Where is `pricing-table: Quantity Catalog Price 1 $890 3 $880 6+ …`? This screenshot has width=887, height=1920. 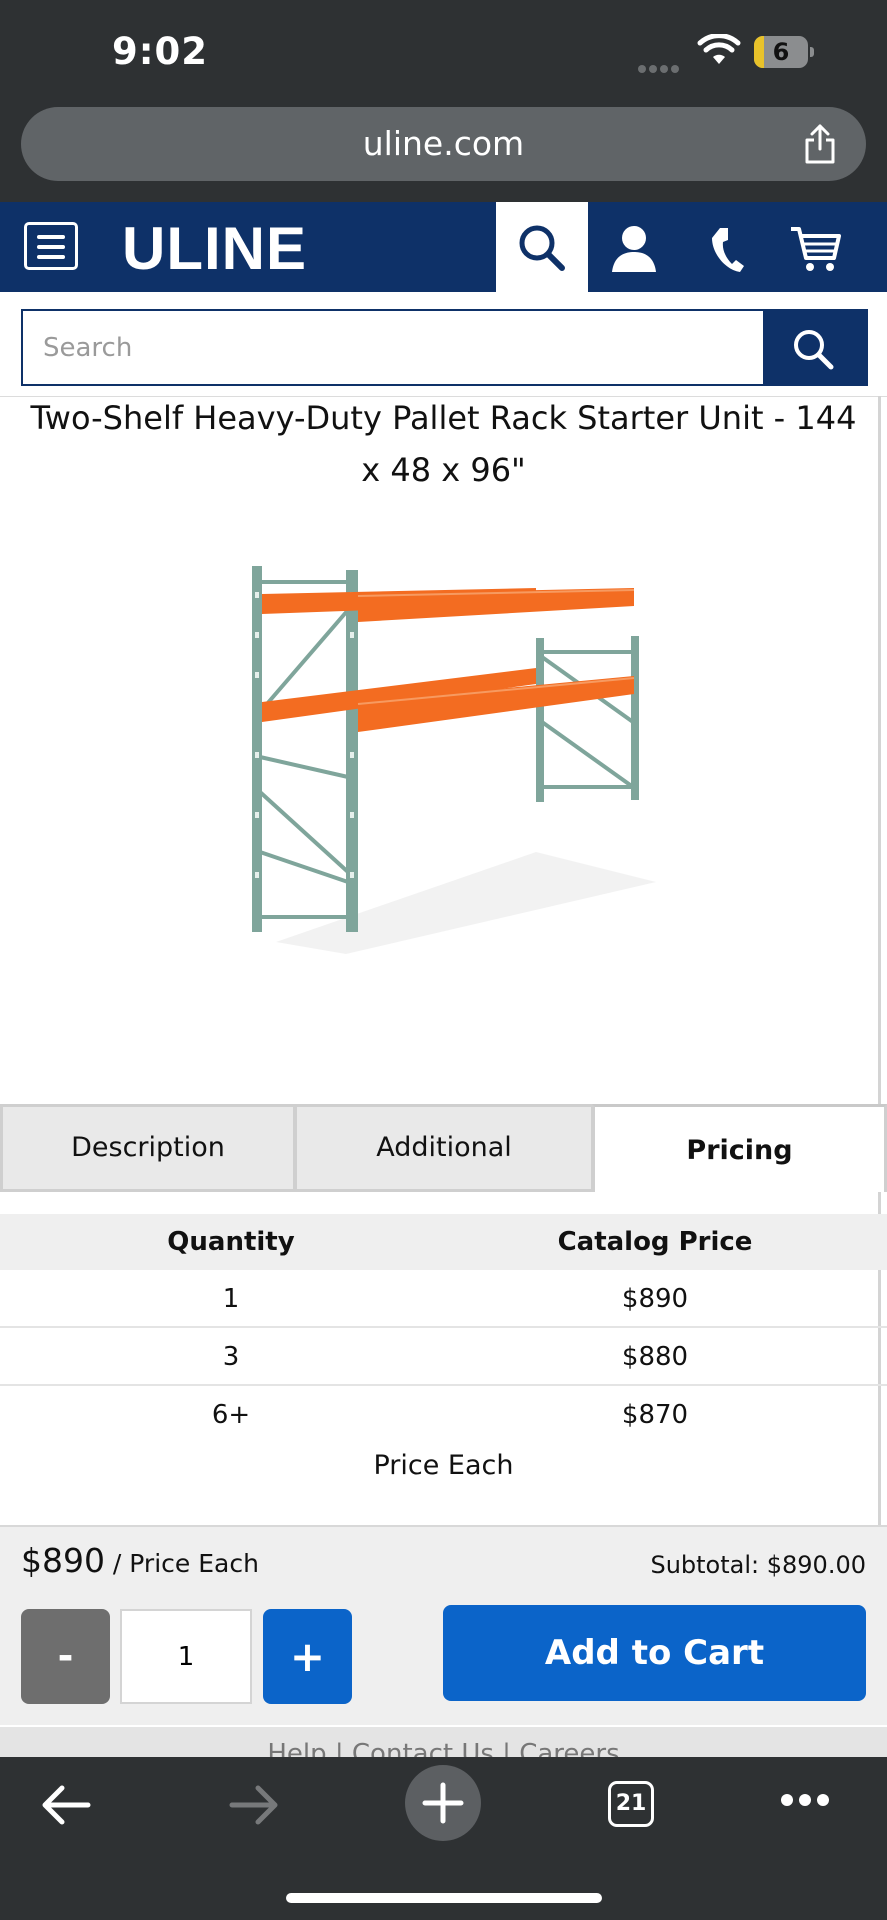 pricing-table: Quantity Catalog Price 1 $890 3 $880 6+ … is located at coordinates (443, 1329).